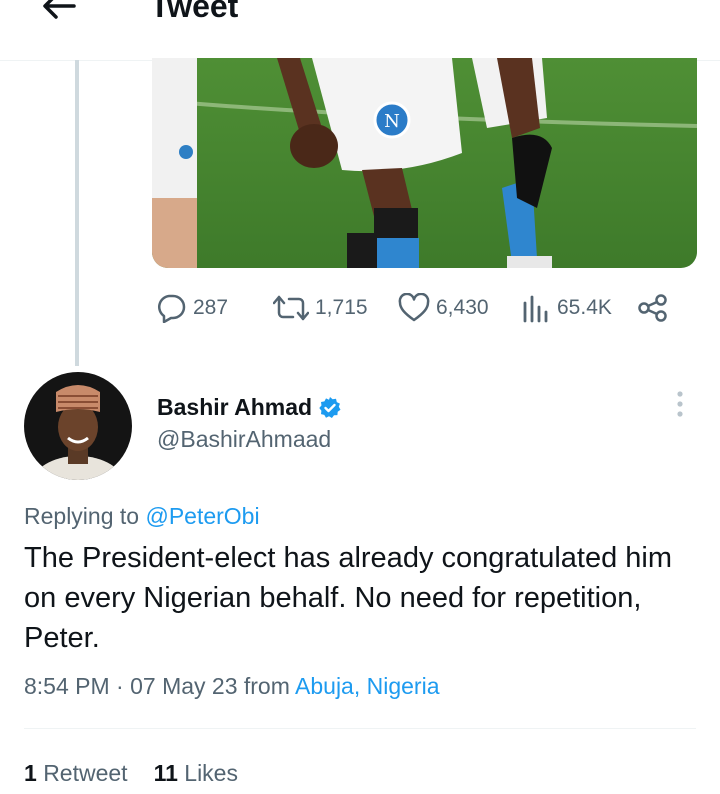 Image resolution: width=720 pixels, height=794 pixels. Describe the element at coordinates (360, 728) in the screenshot. I see `divider` at that location.